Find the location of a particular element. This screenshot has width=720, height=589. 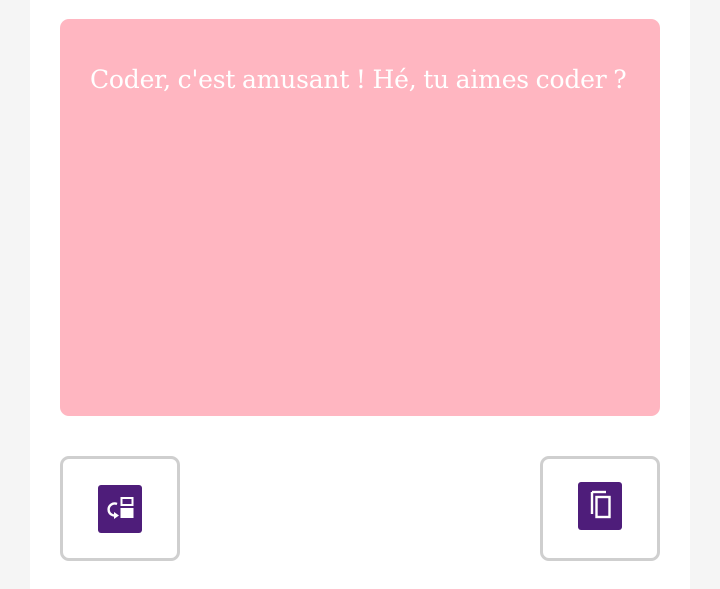

copy-button is located at coordinates (600, 508).